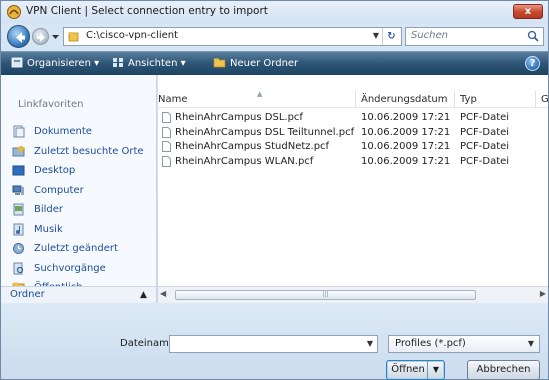 This screenshot has height=380, width=549. I want to click on sidebar-item-label: Desktop, so click(55, 171).